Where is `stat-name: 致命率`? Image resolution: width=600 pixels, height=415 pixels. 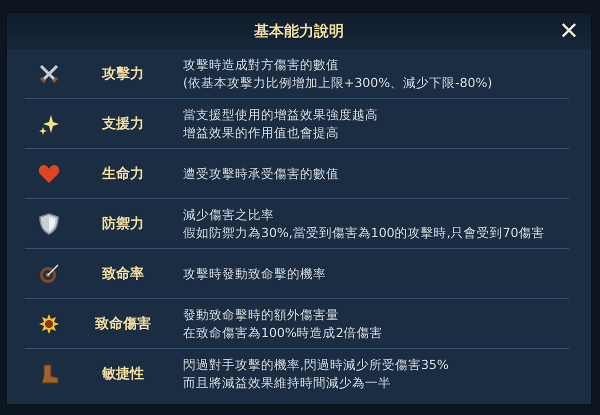
stat-name: 致命率 is located at coordinates (123, 273).